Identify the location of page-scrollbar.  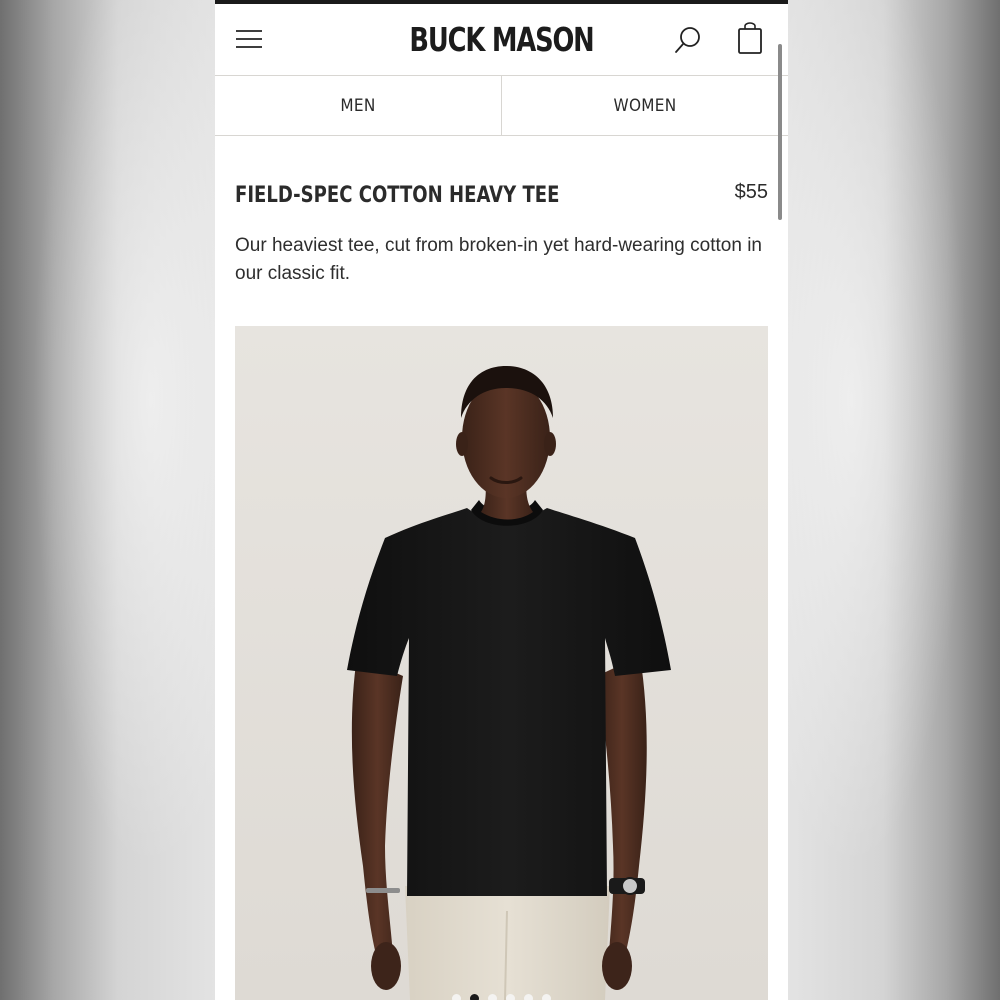
(780, 132).